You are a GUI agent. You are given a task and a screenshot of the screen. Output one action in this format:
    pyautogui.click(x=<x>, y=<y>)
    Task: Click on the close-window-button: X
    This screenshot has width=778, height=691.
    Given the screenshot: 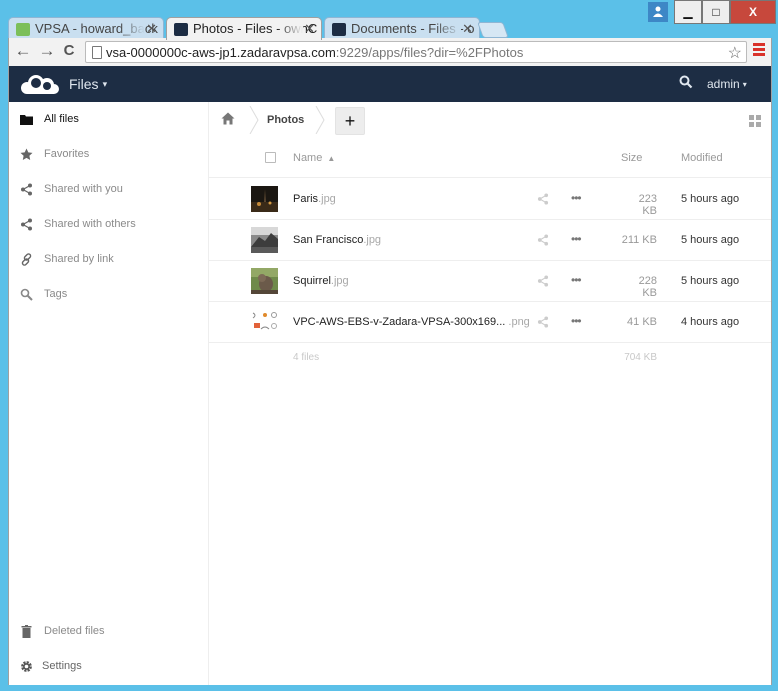 What is the action you would take?
    pyautogui.click(x=753, y=12)
    